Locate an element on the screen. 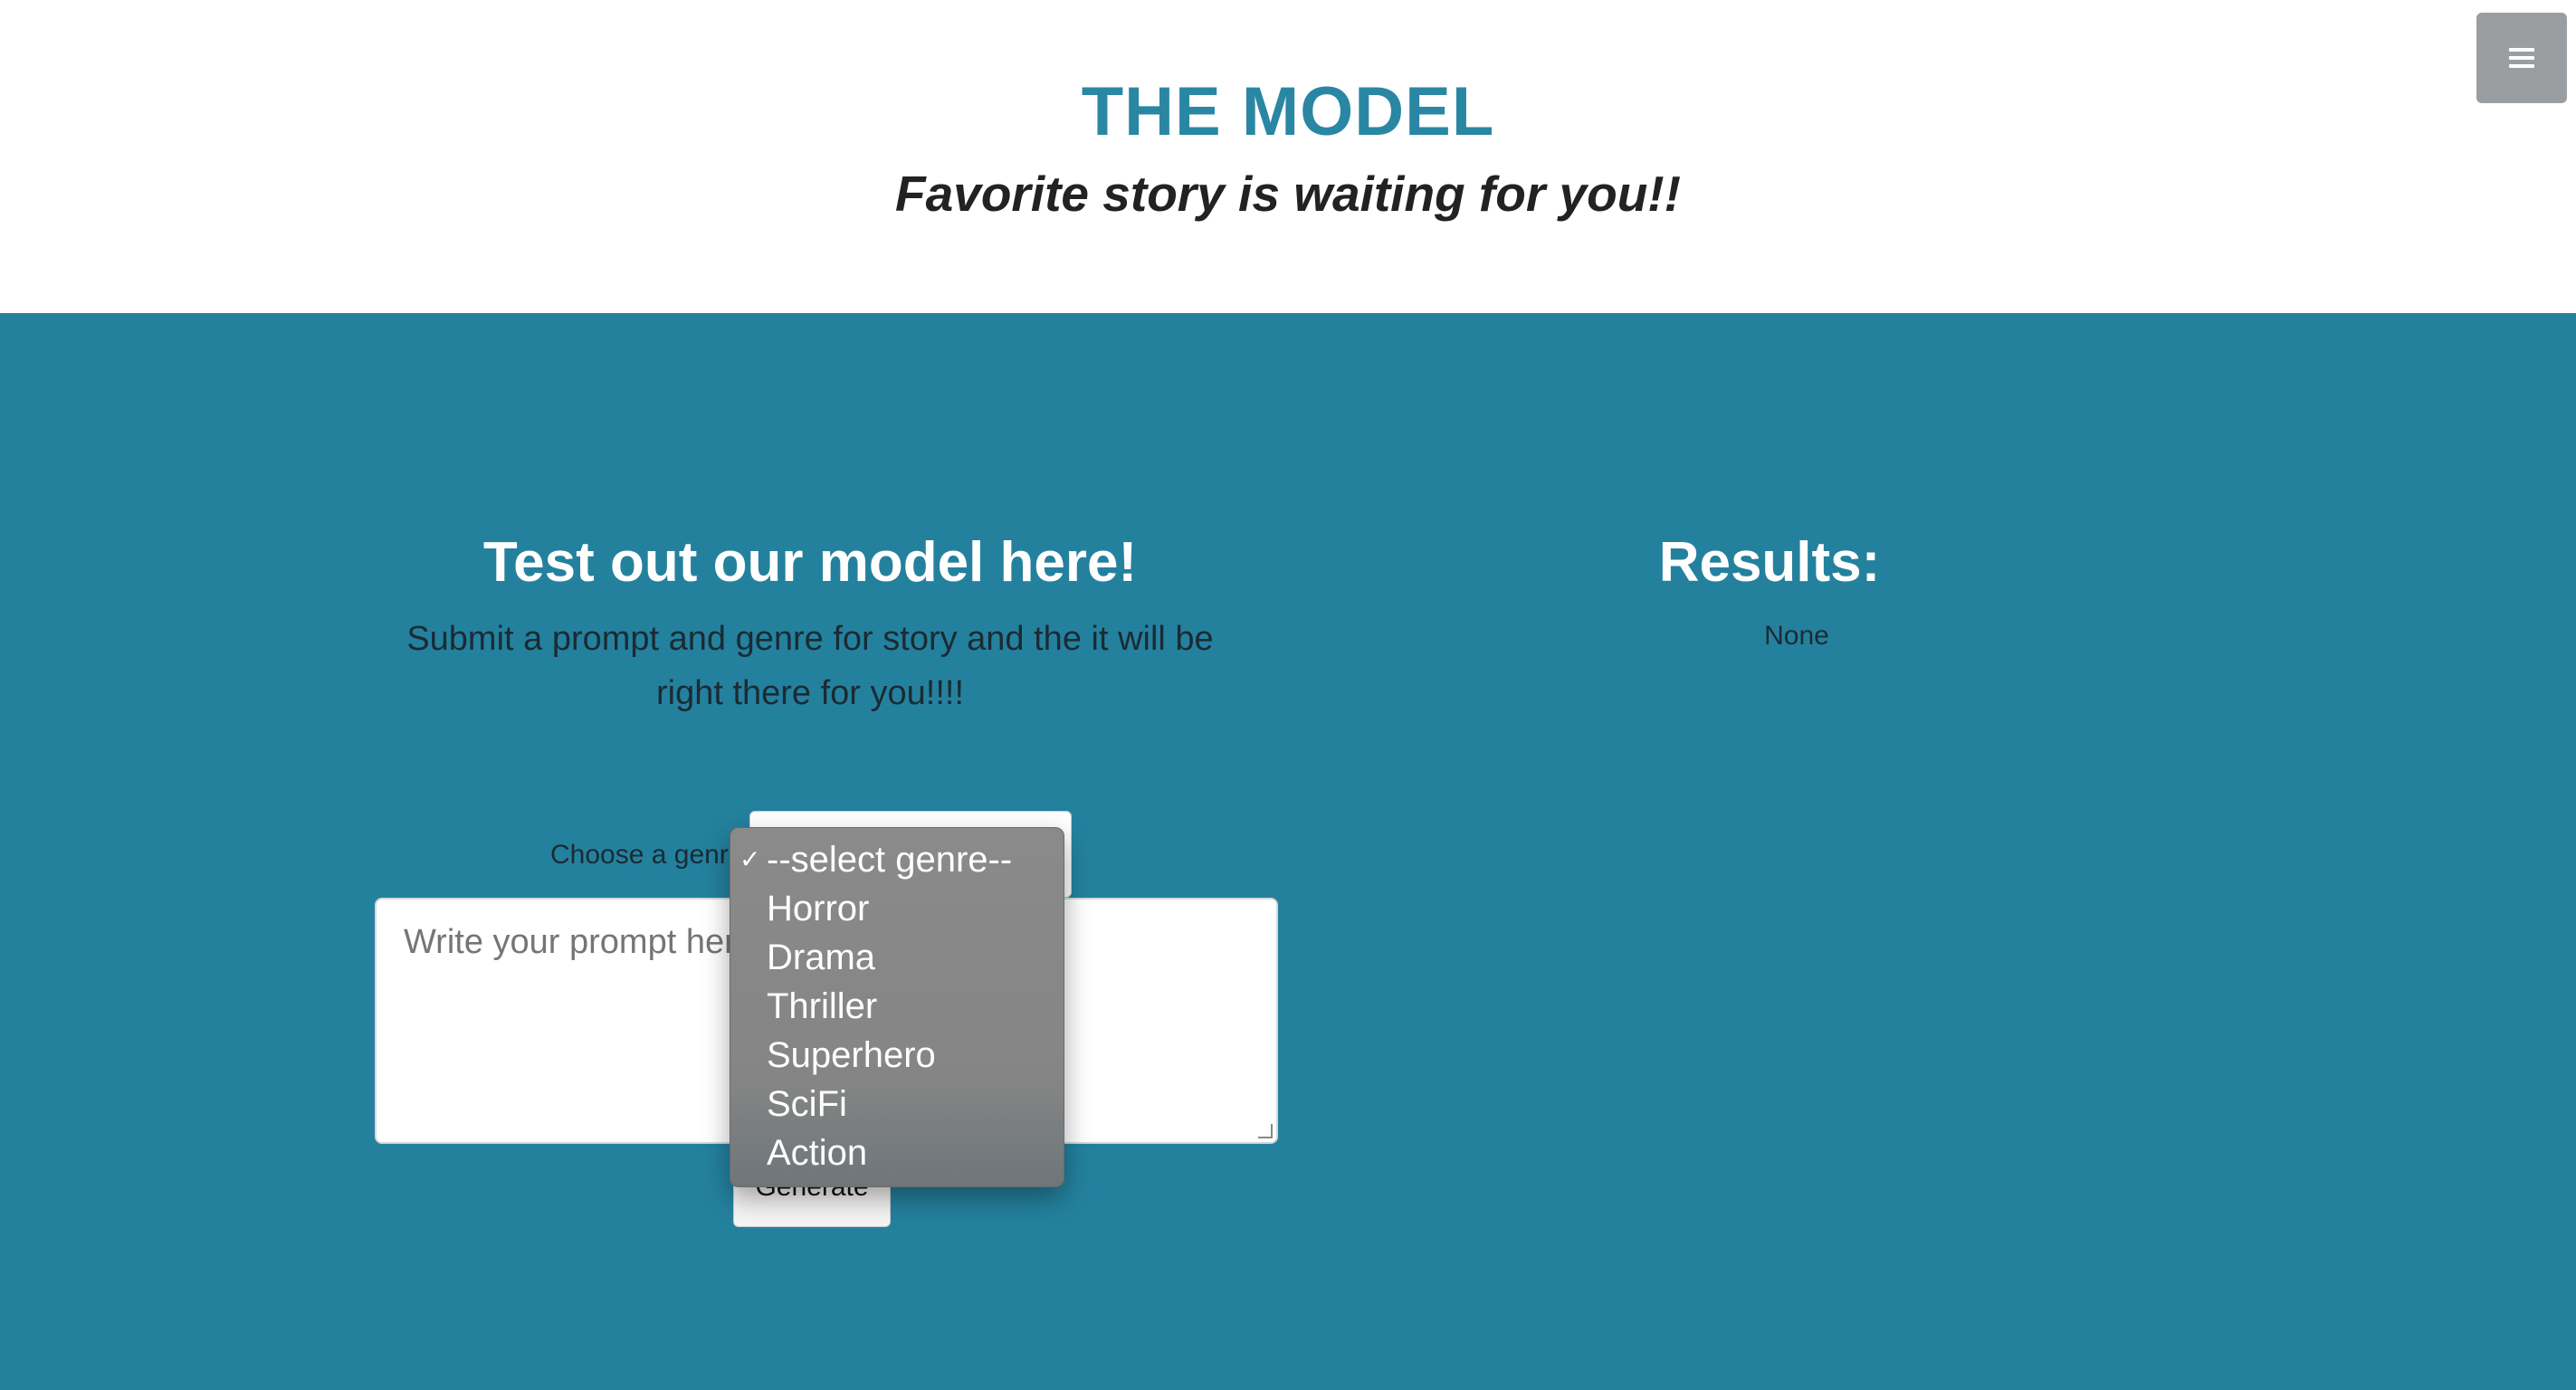 The image size is (2576, 1390). results-value: None is located at coordinates (1796, 636).